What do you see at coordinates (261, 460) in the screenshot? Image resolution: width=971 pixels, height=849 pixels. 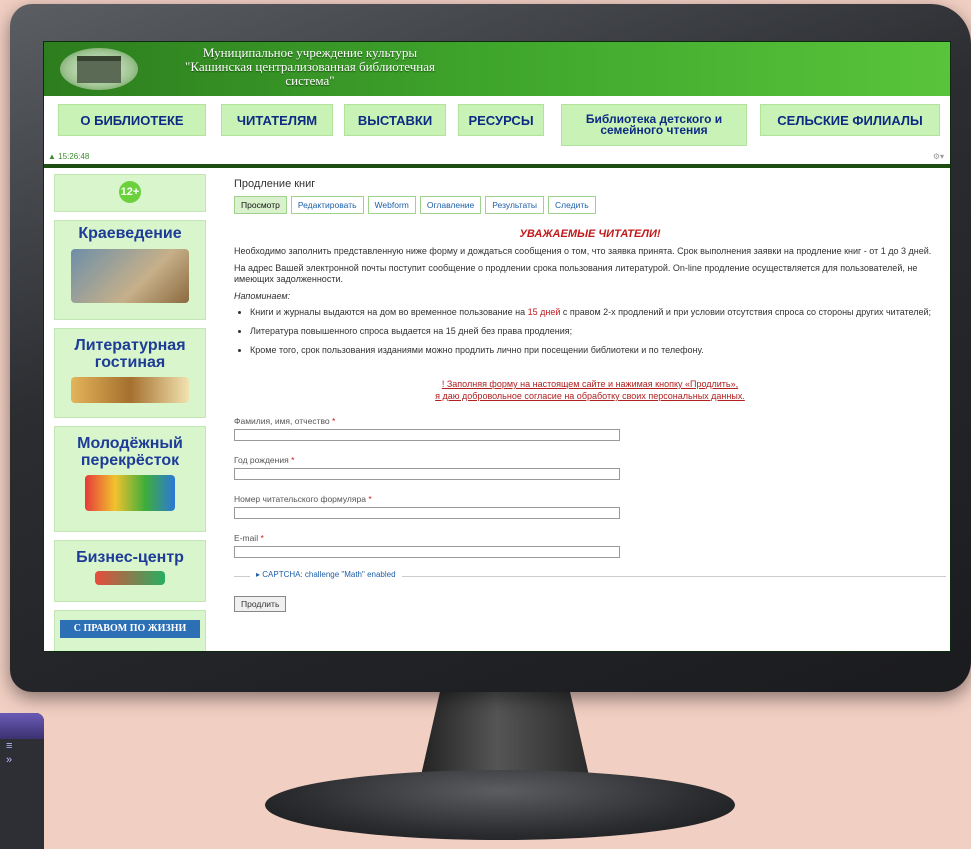 I see `label-text: Год рождения` at bounding box center [261, 460].